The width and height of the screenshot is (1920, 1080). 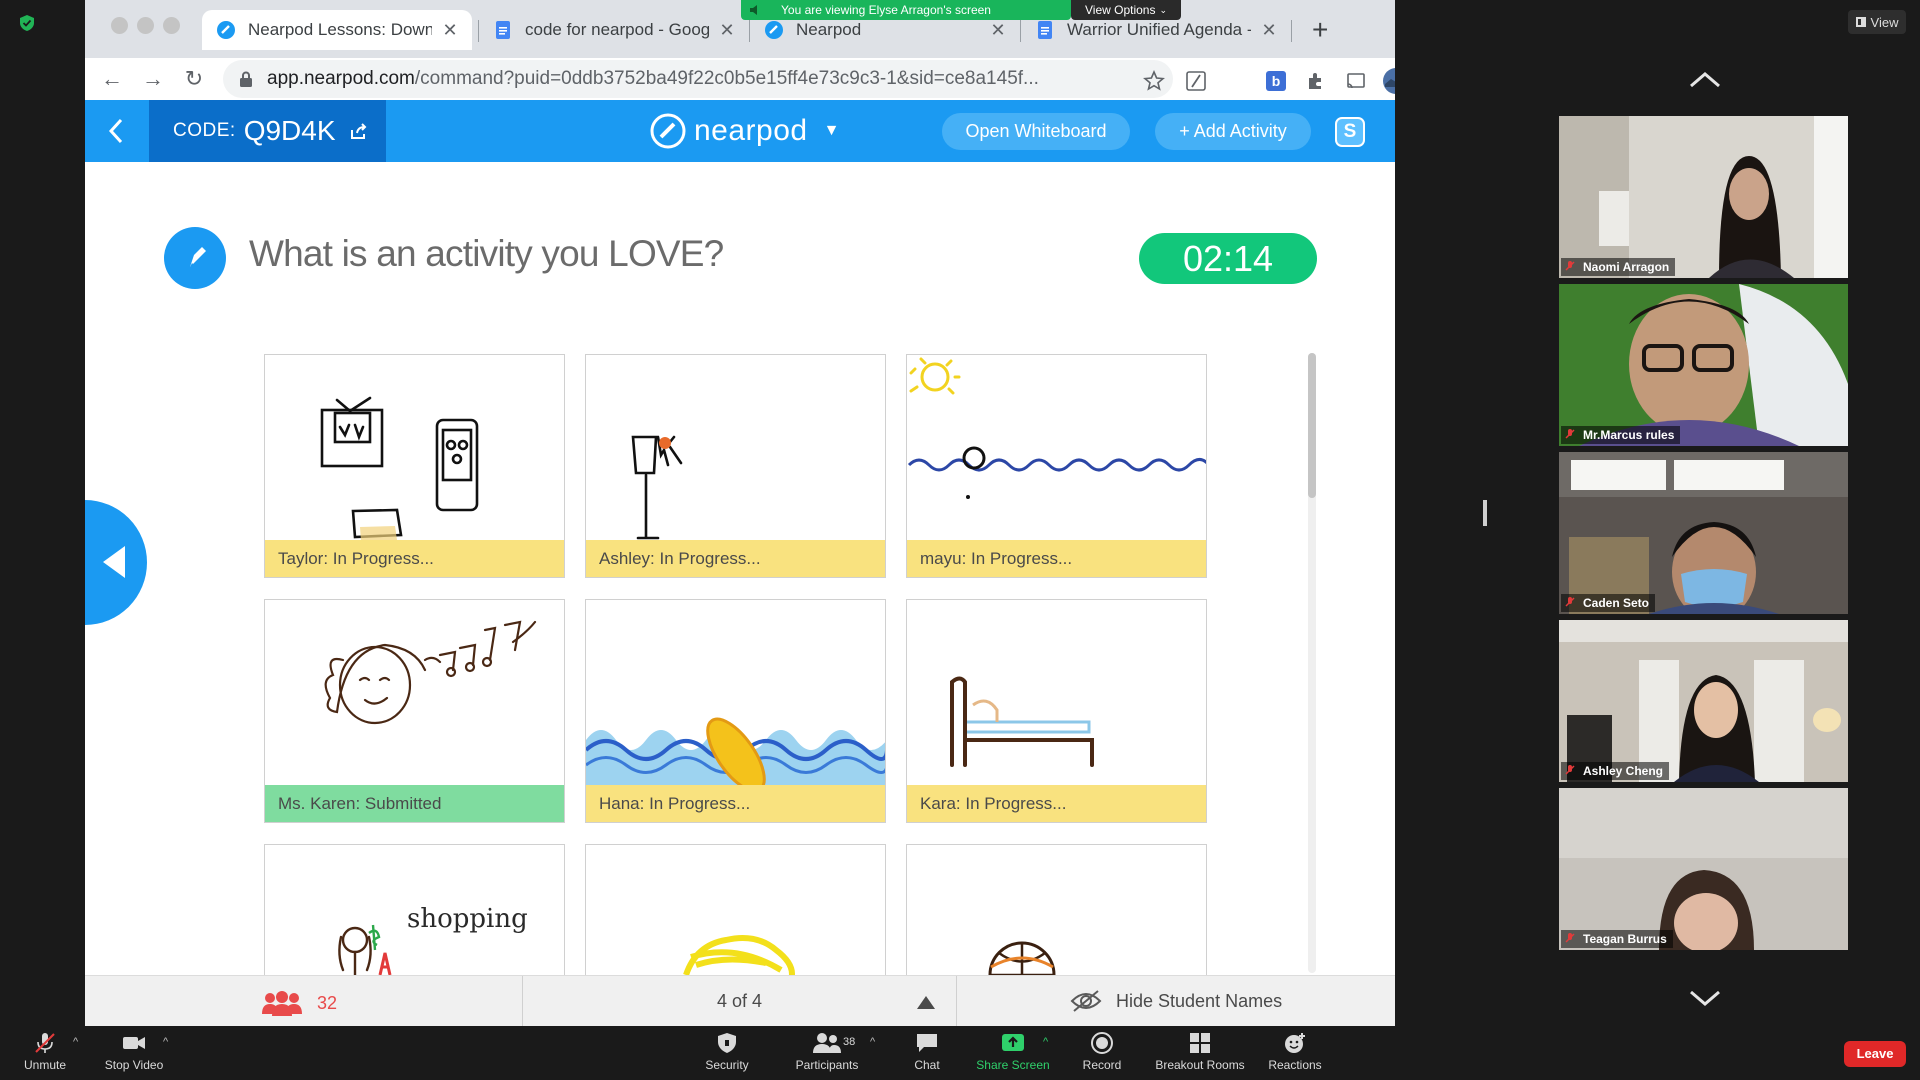 I want to click on participants-label: Participants, so click(x=827, y=1065).